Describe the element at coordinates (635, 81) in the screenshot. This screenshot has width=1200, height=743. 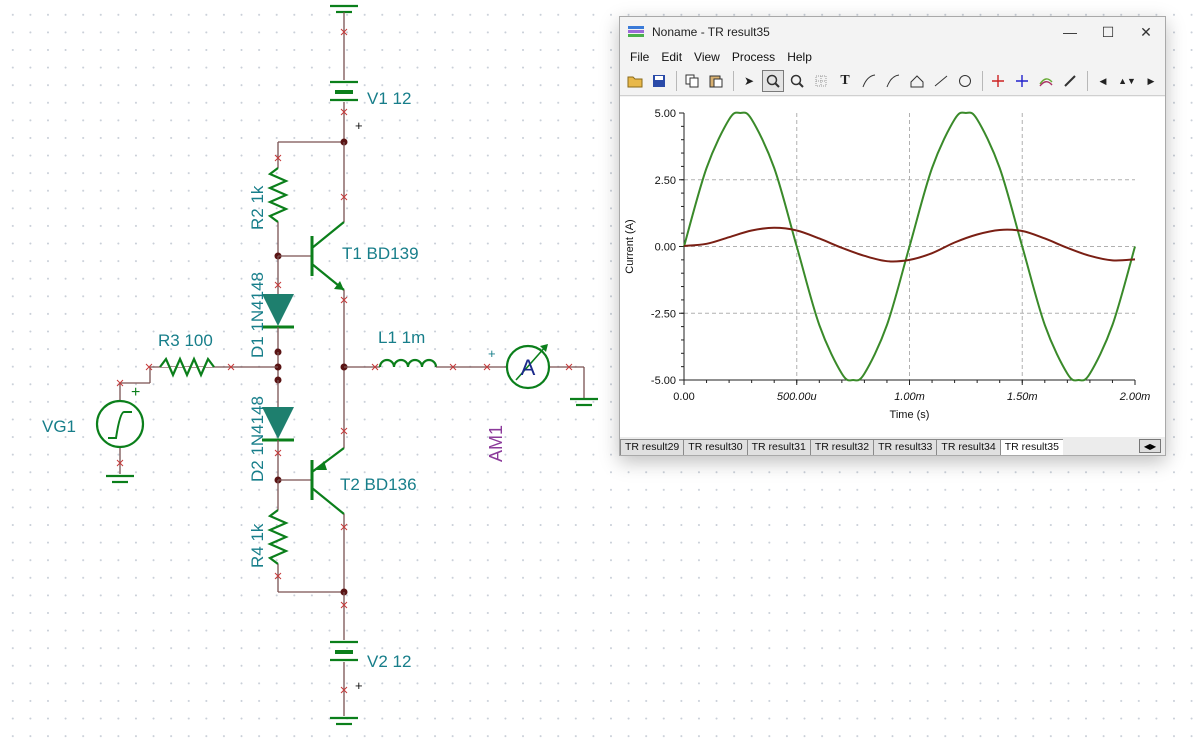
I see `open-icon` at that location.